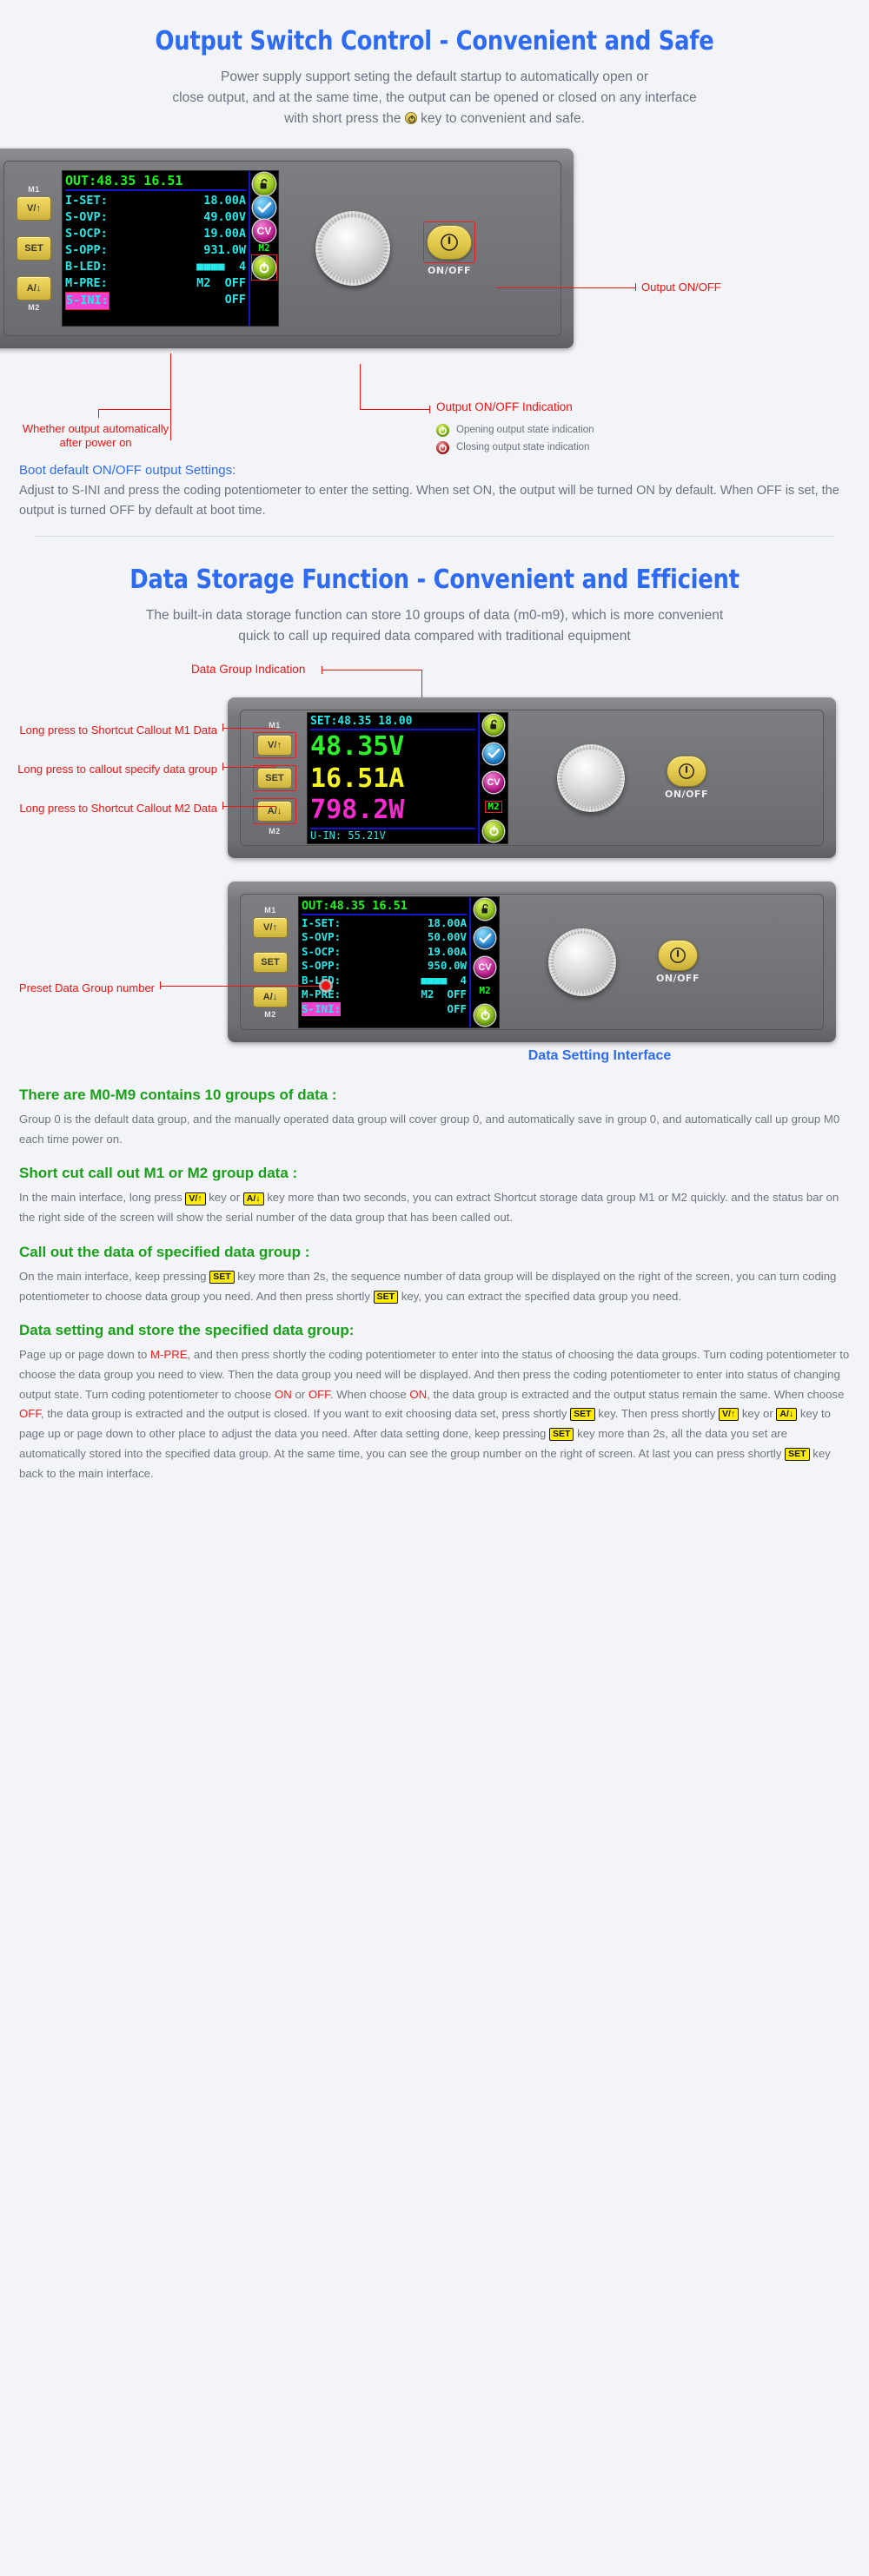 The width and height of the screenshot is (869, 2576). I want to click on section-divider, so click(434, 537).